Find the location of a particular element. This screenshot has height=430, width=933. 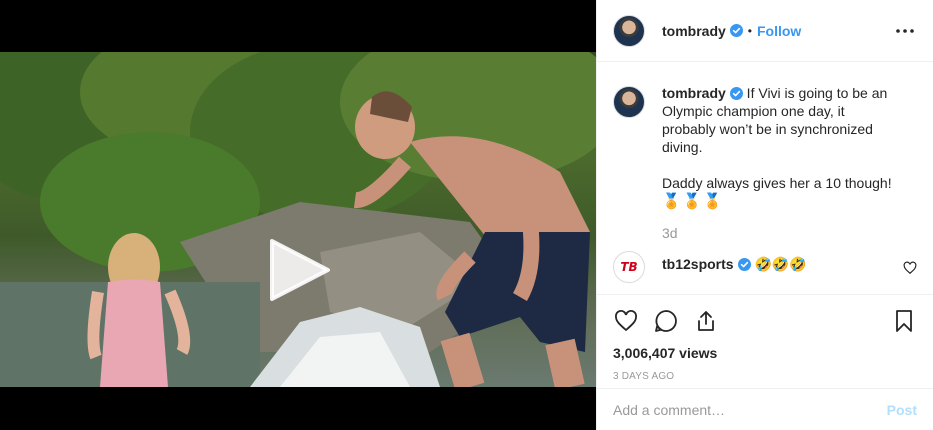

bookmark-icon is located at coordinates (904, 321).